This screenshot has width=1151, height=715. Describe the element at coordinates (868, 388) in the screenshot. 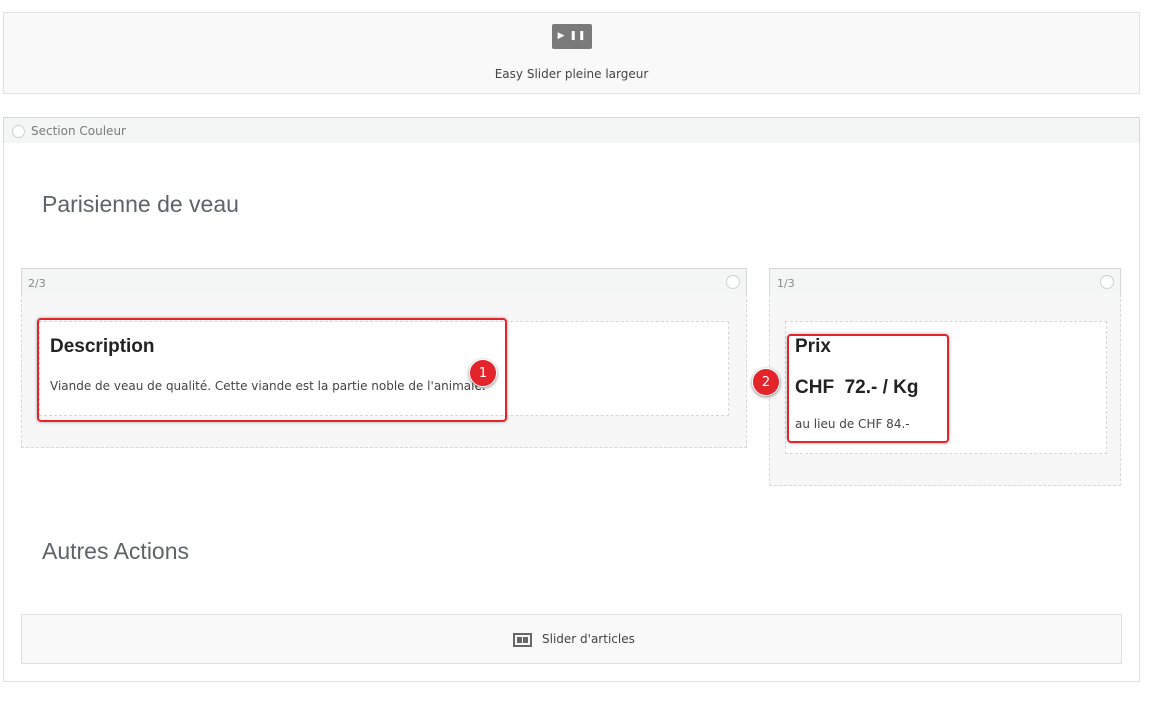

I see `callout-highlight-price` at that location.